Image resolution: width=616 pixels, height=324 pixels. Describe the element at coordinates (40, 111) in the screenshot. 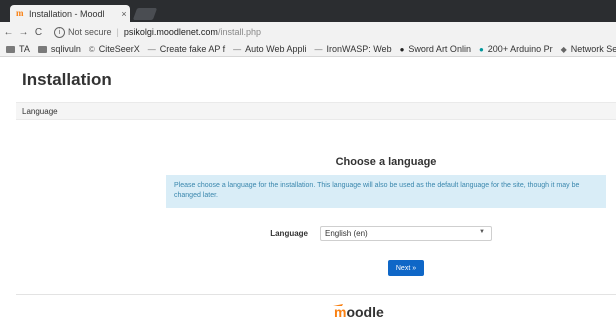

I see `breadcrumb-language: Language` at that location.